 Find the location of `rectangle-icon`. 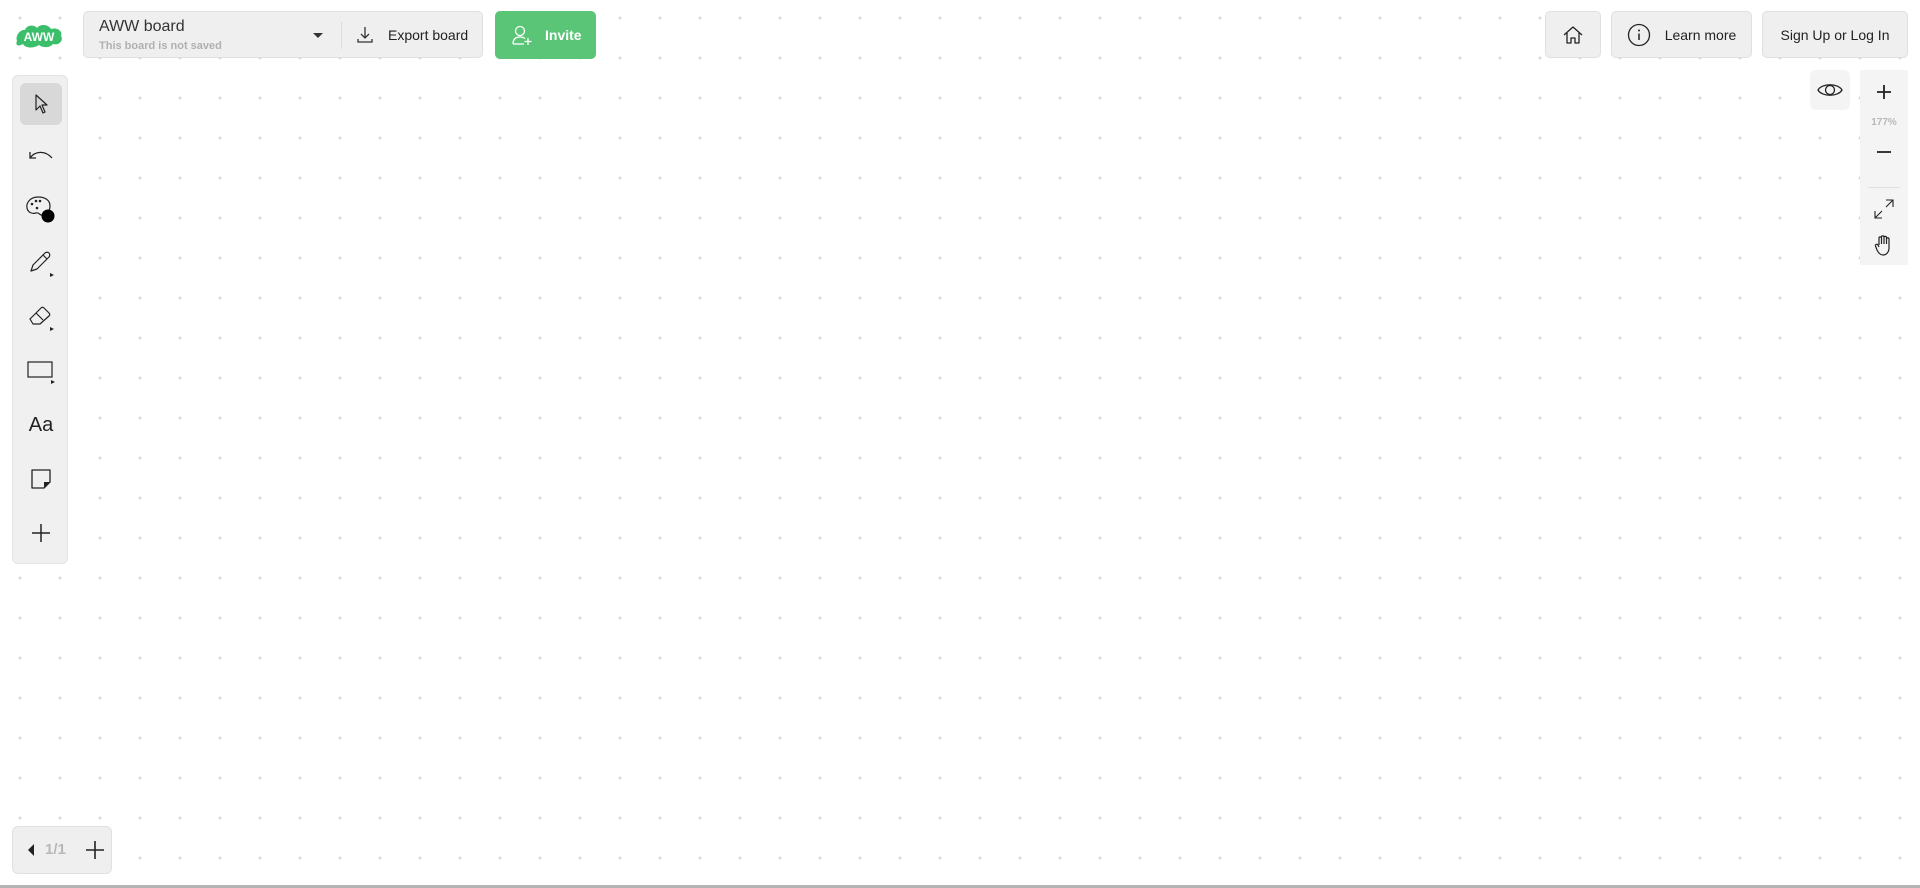

rectangle-icon is located at coordinates (41, 372).